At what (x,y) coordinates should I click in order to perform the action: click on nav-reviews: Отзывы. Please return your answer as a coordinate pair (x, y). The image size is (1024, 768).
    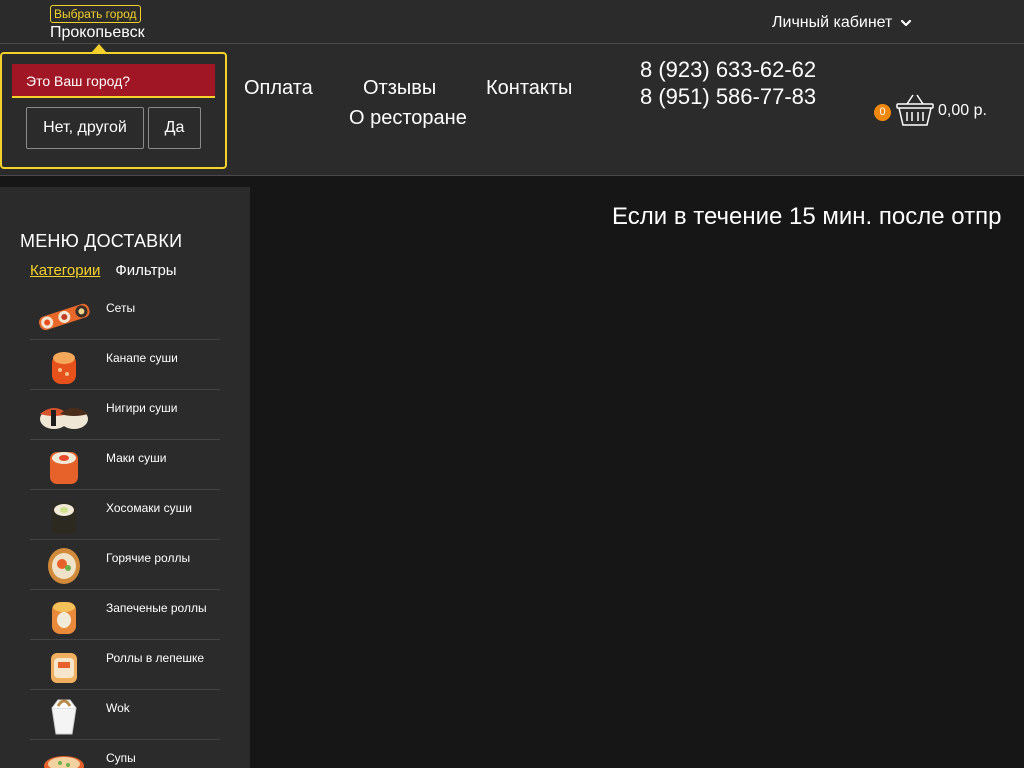
    Looking at the image, I should click on (399, 88).